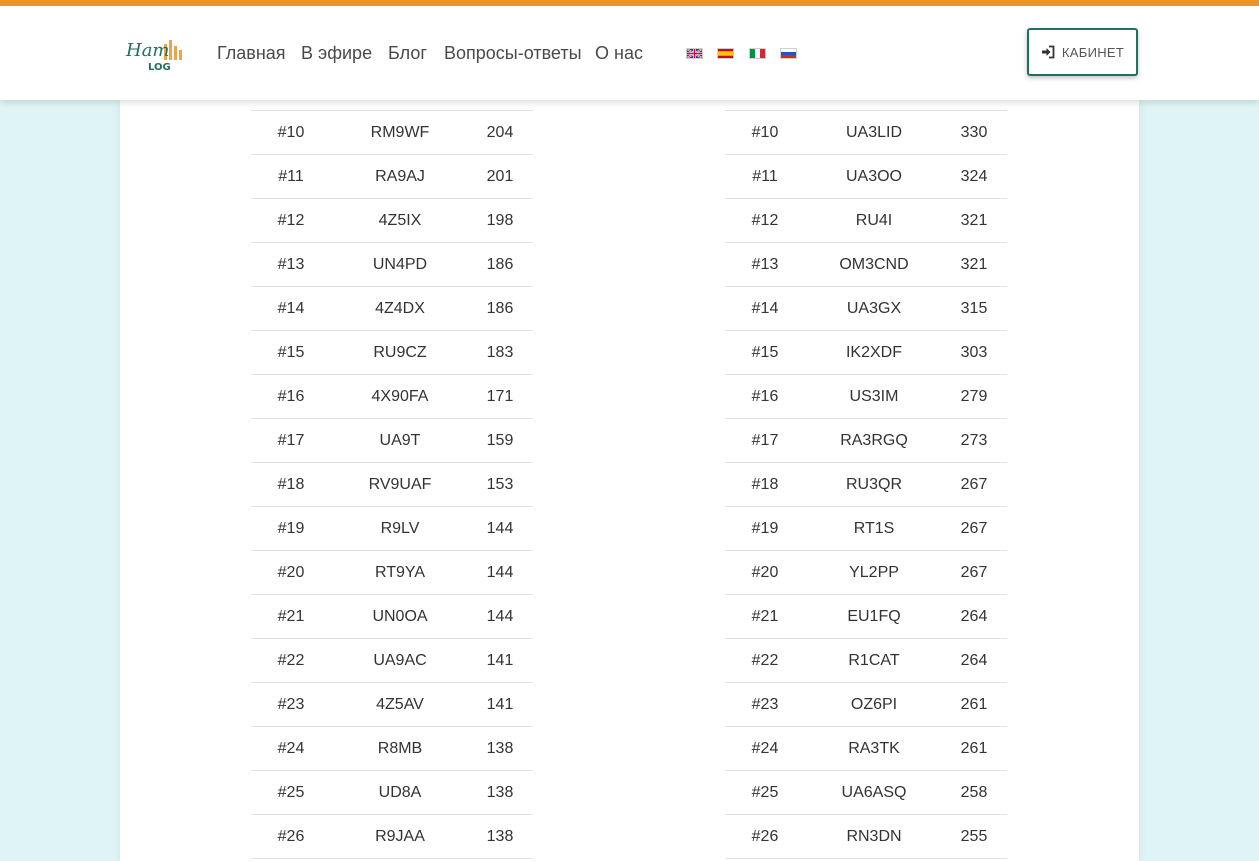 This screenshot has height=861, width=1259. I want to click on callsign-cell: RA9AJ, so click(400, 176).